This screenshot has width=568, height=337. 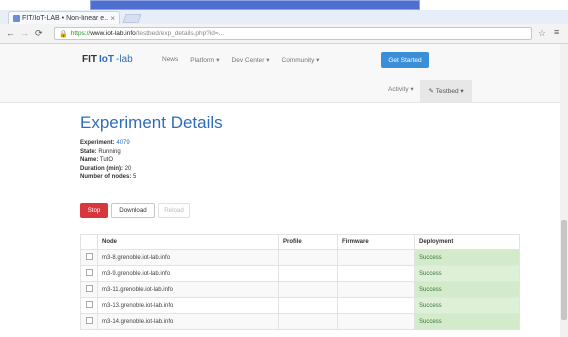 I want to click on url-host: www.iot-lab.info, so click(x=113, y=33).